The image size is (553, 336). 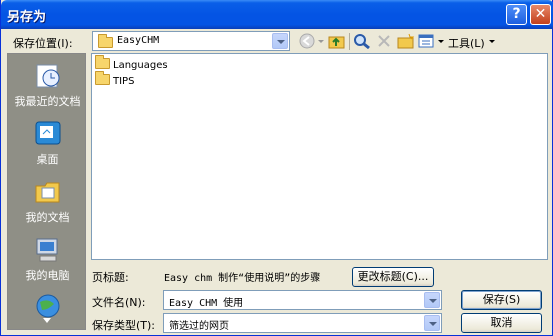 What do you see at coordinates (308, 41) in the screenshot?
I see `back-icon` at bounding box center [308, 41].